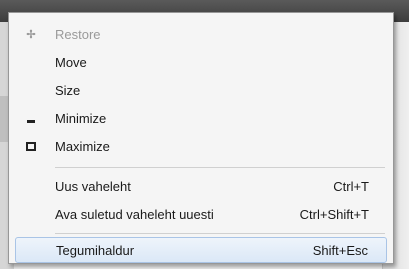 The height and width of the screenshot is (269, 409). I want to click on menu-item-size: Size, so click(201, 90).